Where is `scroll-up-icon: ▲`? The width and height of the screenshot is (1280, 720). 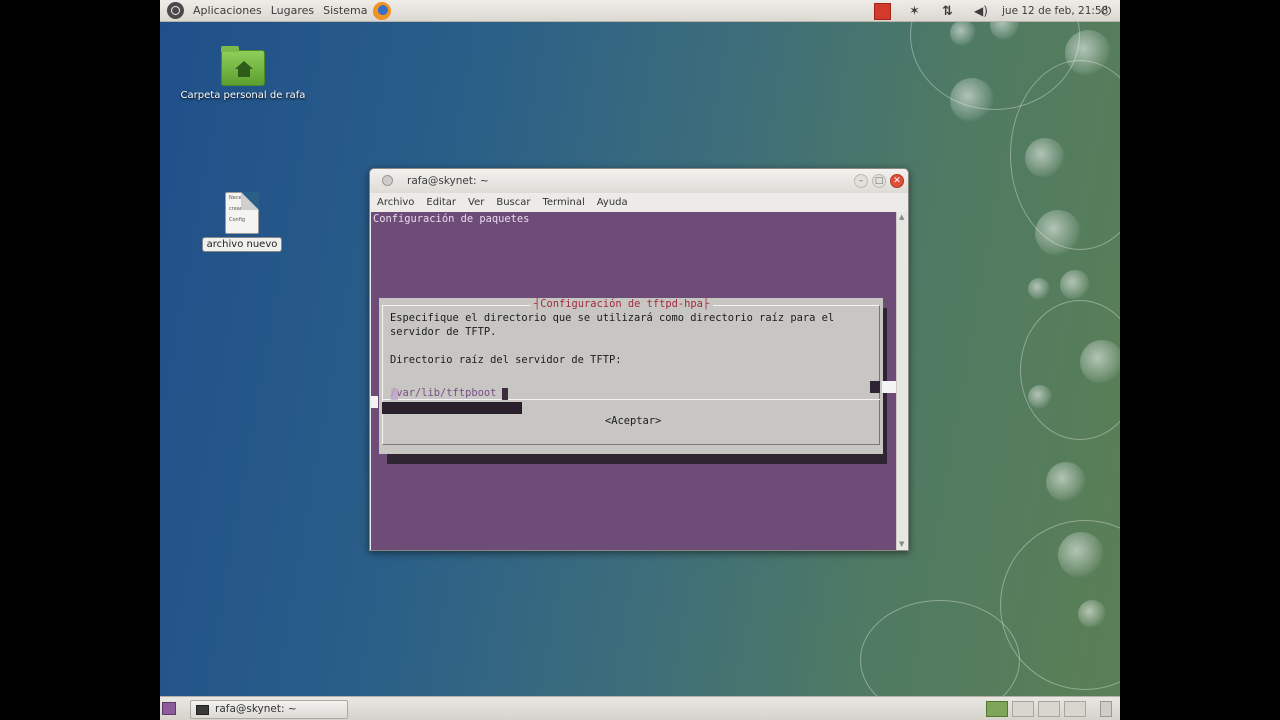 scroll-up-icon: ▲ is located at coordinates (902, 217).